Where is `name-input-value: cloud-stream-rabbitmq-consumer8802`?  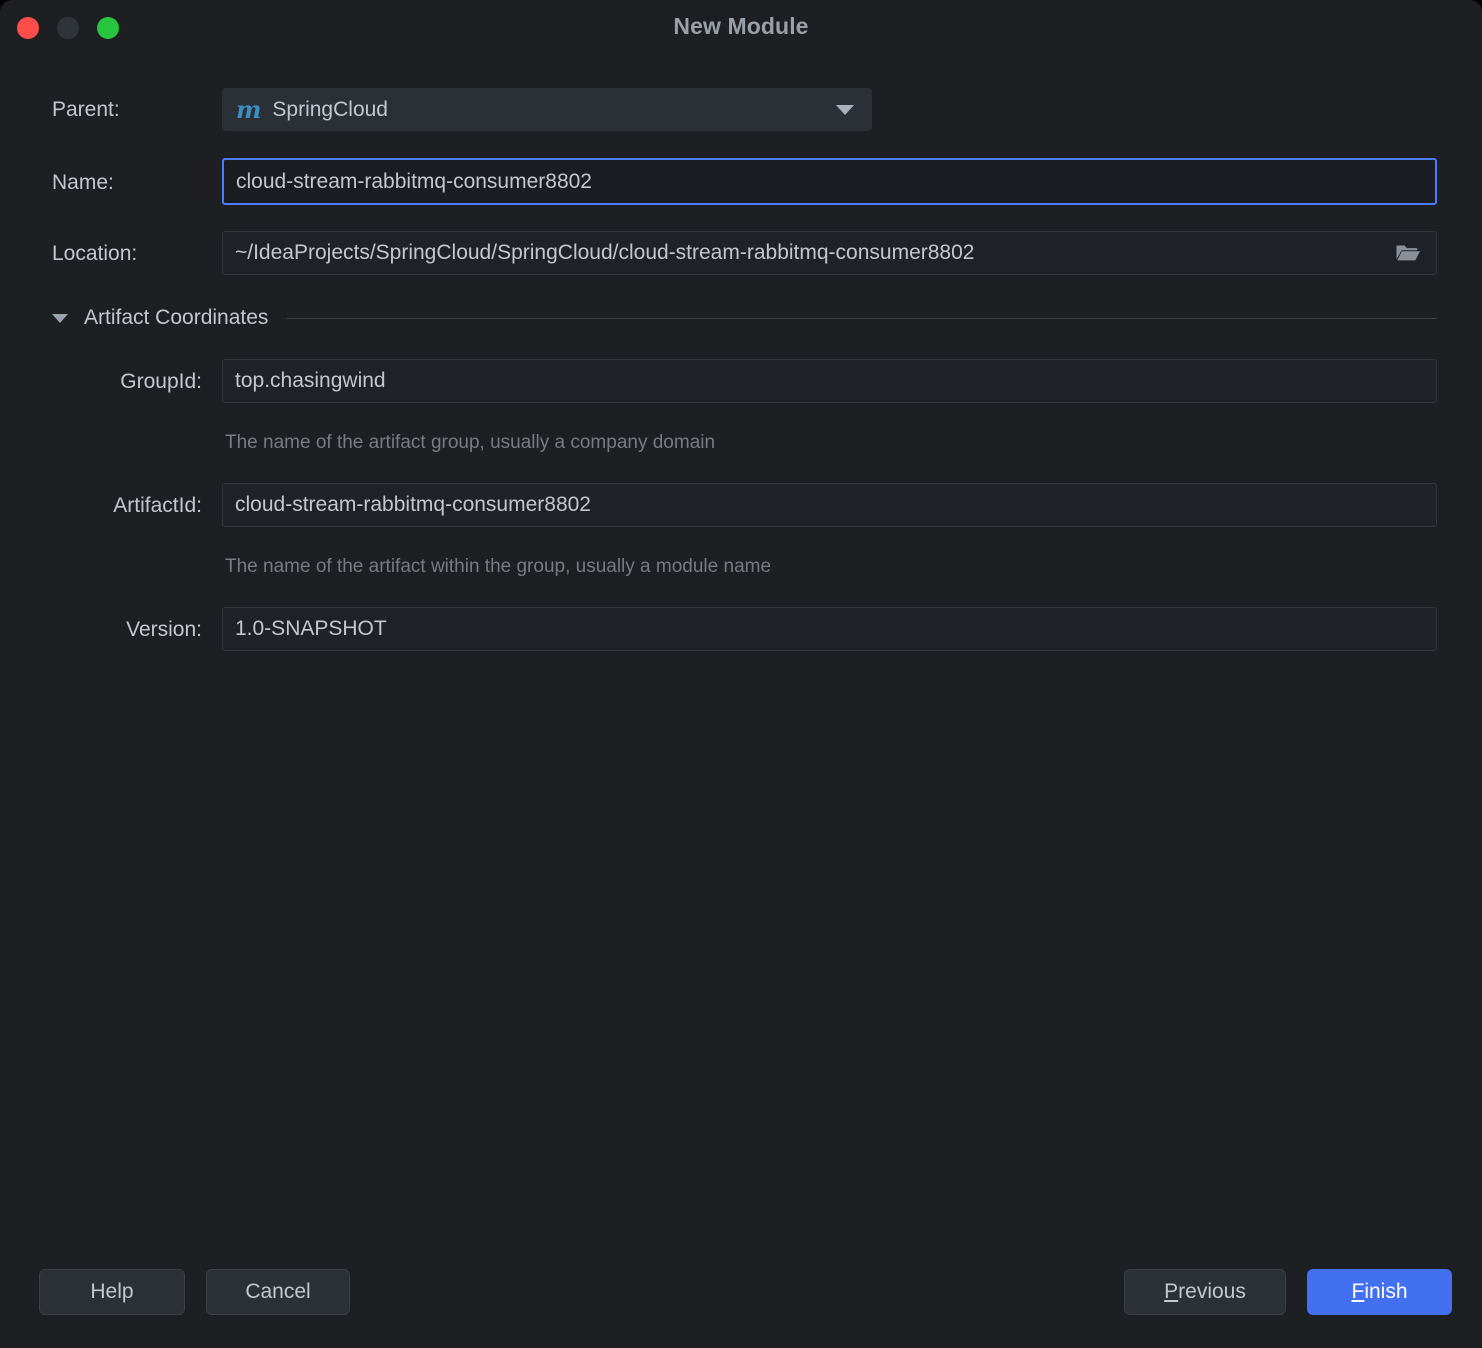 name-input-value: cloud-stream-rabbitmq-consumer8802 is located at coordinates (414, 181).